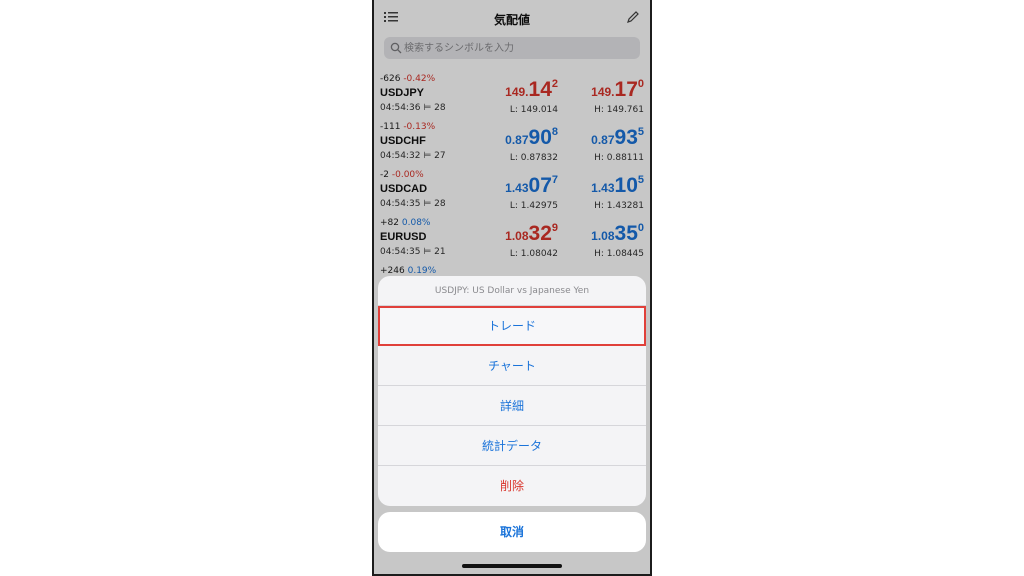 This screenshot has height=576, width=1024. What do you see at coordinates (512, 366) in the screenshot?
I see `chart-button: チャート` at bounding box center [512, 366].